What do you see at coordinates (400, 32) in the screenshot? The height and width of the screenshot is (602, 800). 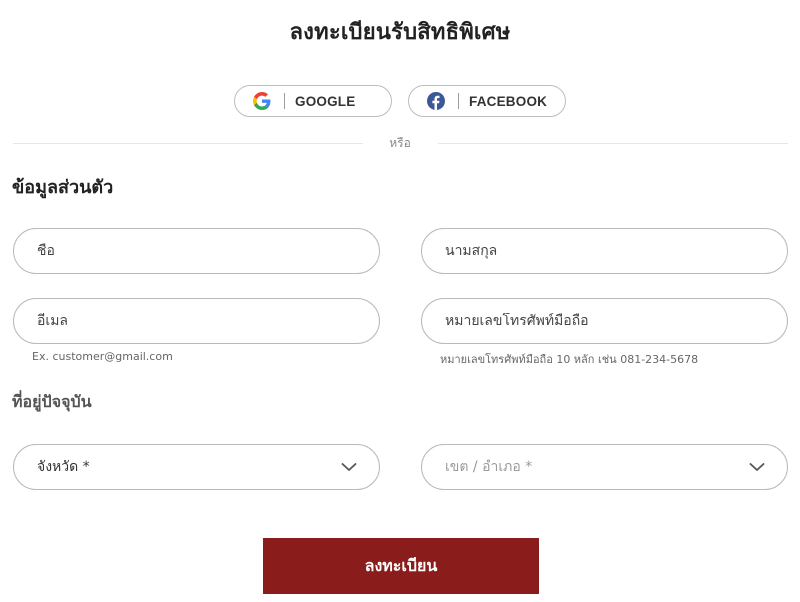 I see `page-title: ลงทะเบียนรับสิทธิพิเศษ` at bounding box center [400, 32].